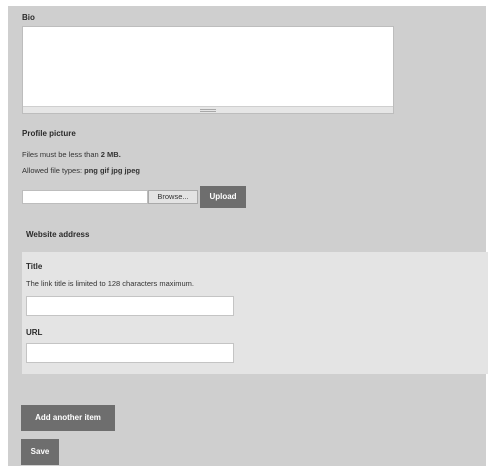 The width and height of the screenshot is (490, 470). What do you see at coordinates (34, 266) in the screenshot?
I see `link-title-label: Title` at bounding box center [34, 266].